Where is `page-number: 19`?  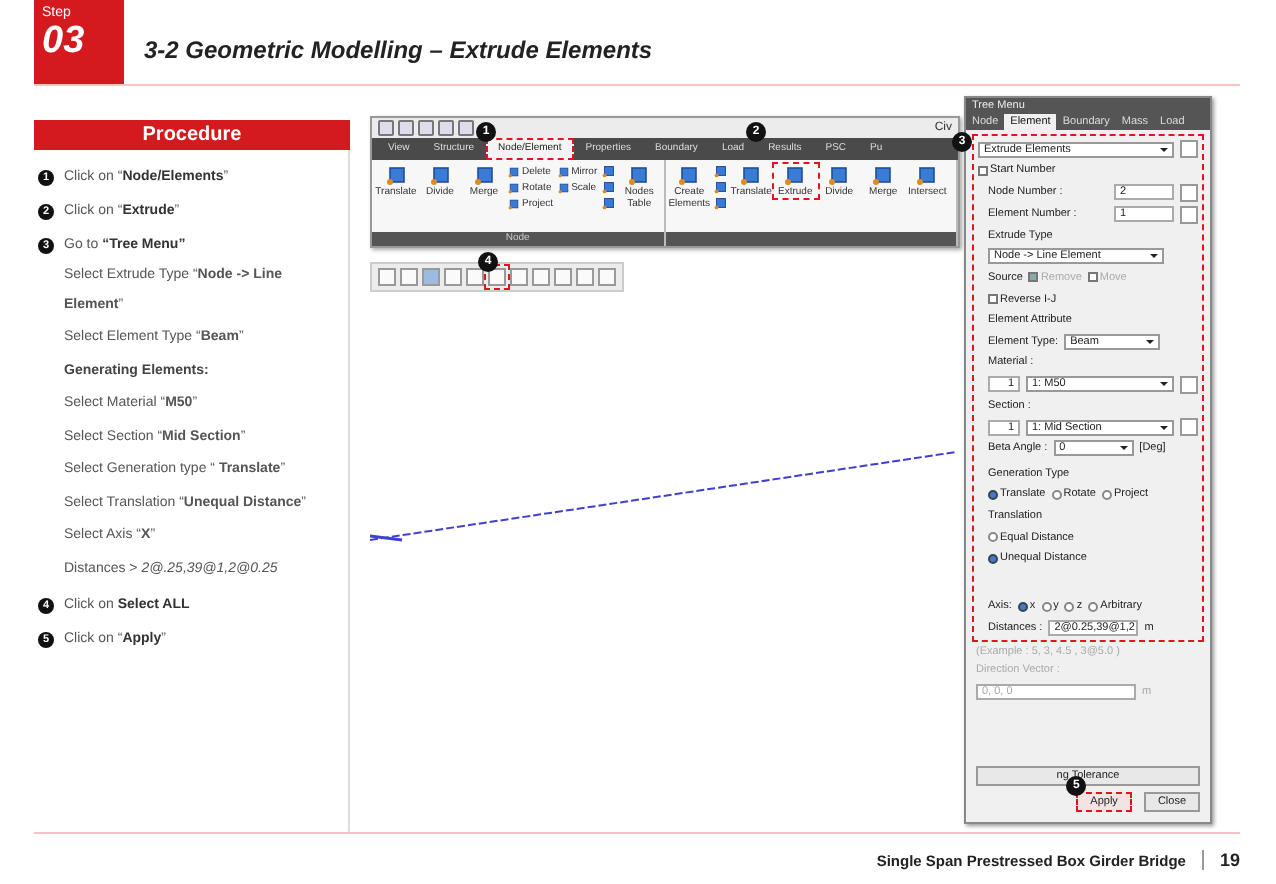 page-number: 19 is located at coordinates (1220, 860).